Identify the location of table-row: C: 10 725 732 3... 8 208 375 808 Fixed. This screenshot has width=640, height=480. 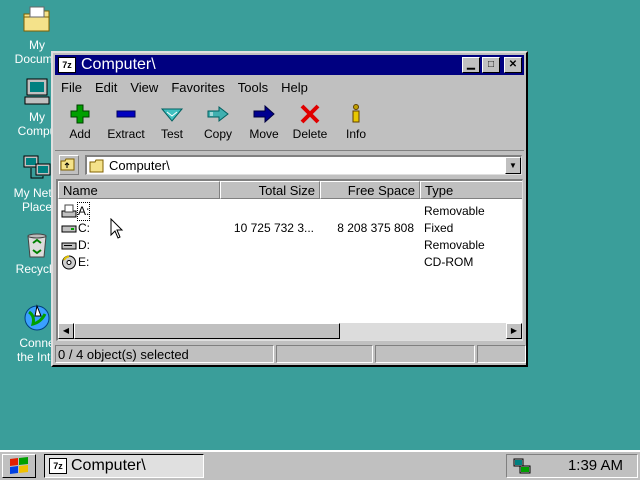
(290, 228).